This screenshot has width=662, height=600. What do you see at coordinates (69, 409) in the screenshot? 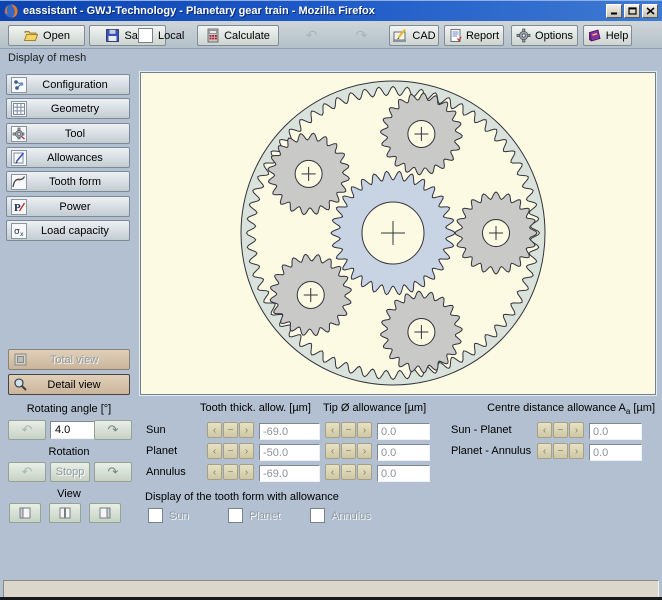
I see `rotating-angle-label: Rotating angle [°]` at bounding box center [69, 409].